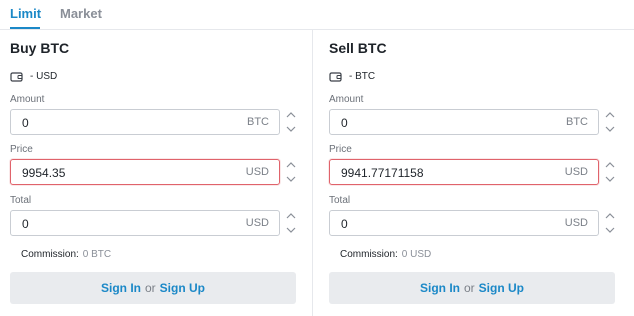  I want to click on sell-signin-bar: Sign In or Sign Up, so click(472, 288).